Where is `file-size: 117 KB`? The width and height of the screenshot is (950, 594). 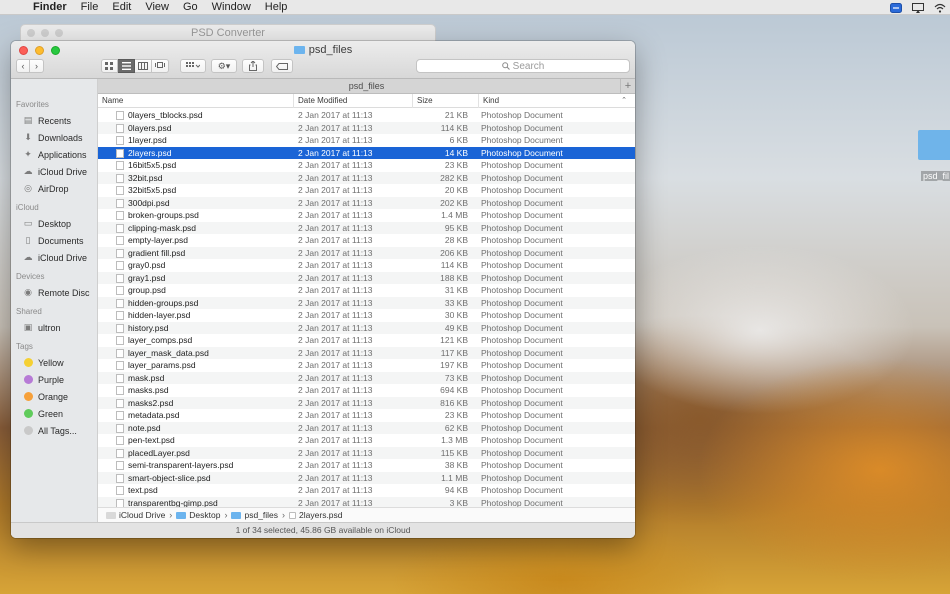
file-size: 117 KB is located at coordinates (454, 352).